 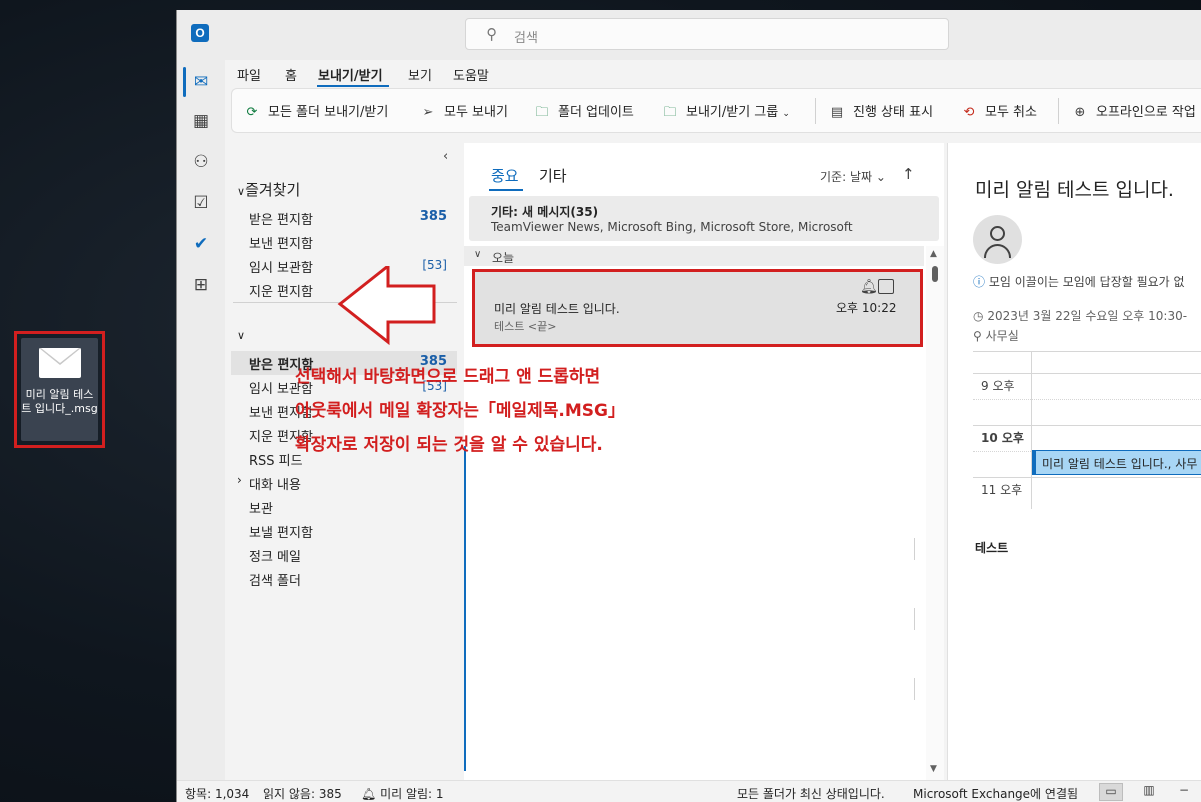 What do you see at coordinates (933, 769) in the screenshot?
I see `scroll-down-icon: ▼` at bounding box center [933, 769].